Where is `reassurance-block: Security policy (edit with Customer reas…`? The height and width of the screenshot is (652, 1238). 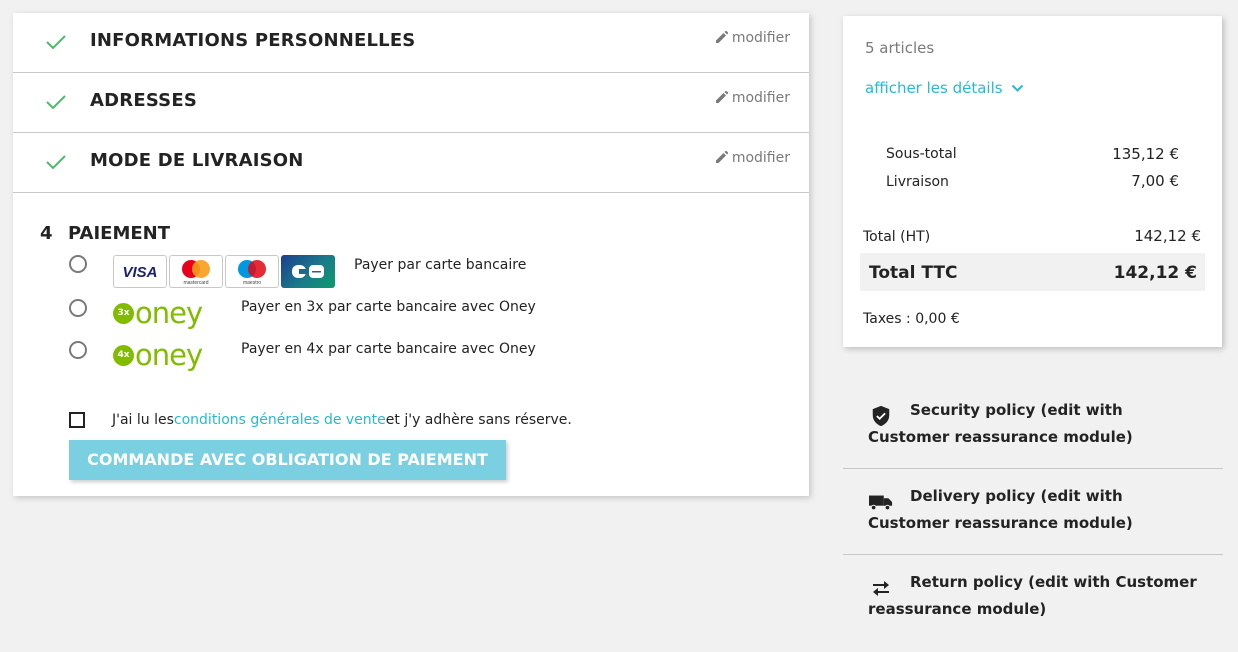 reassurance-block: Security policy (edit with Customer reas… is located at coordinates (1033, 511).